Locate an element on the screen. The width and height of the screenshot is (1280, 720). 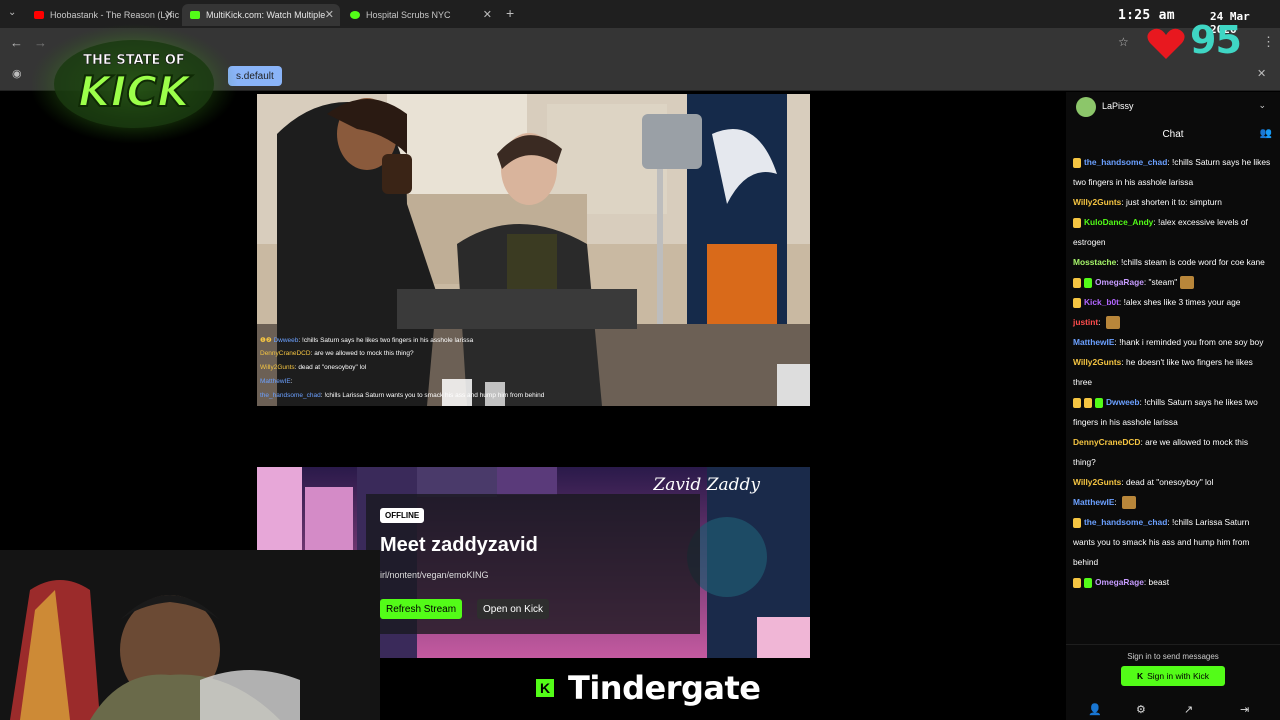
users-icon: 👥 is located at coordinates (1266, 133).